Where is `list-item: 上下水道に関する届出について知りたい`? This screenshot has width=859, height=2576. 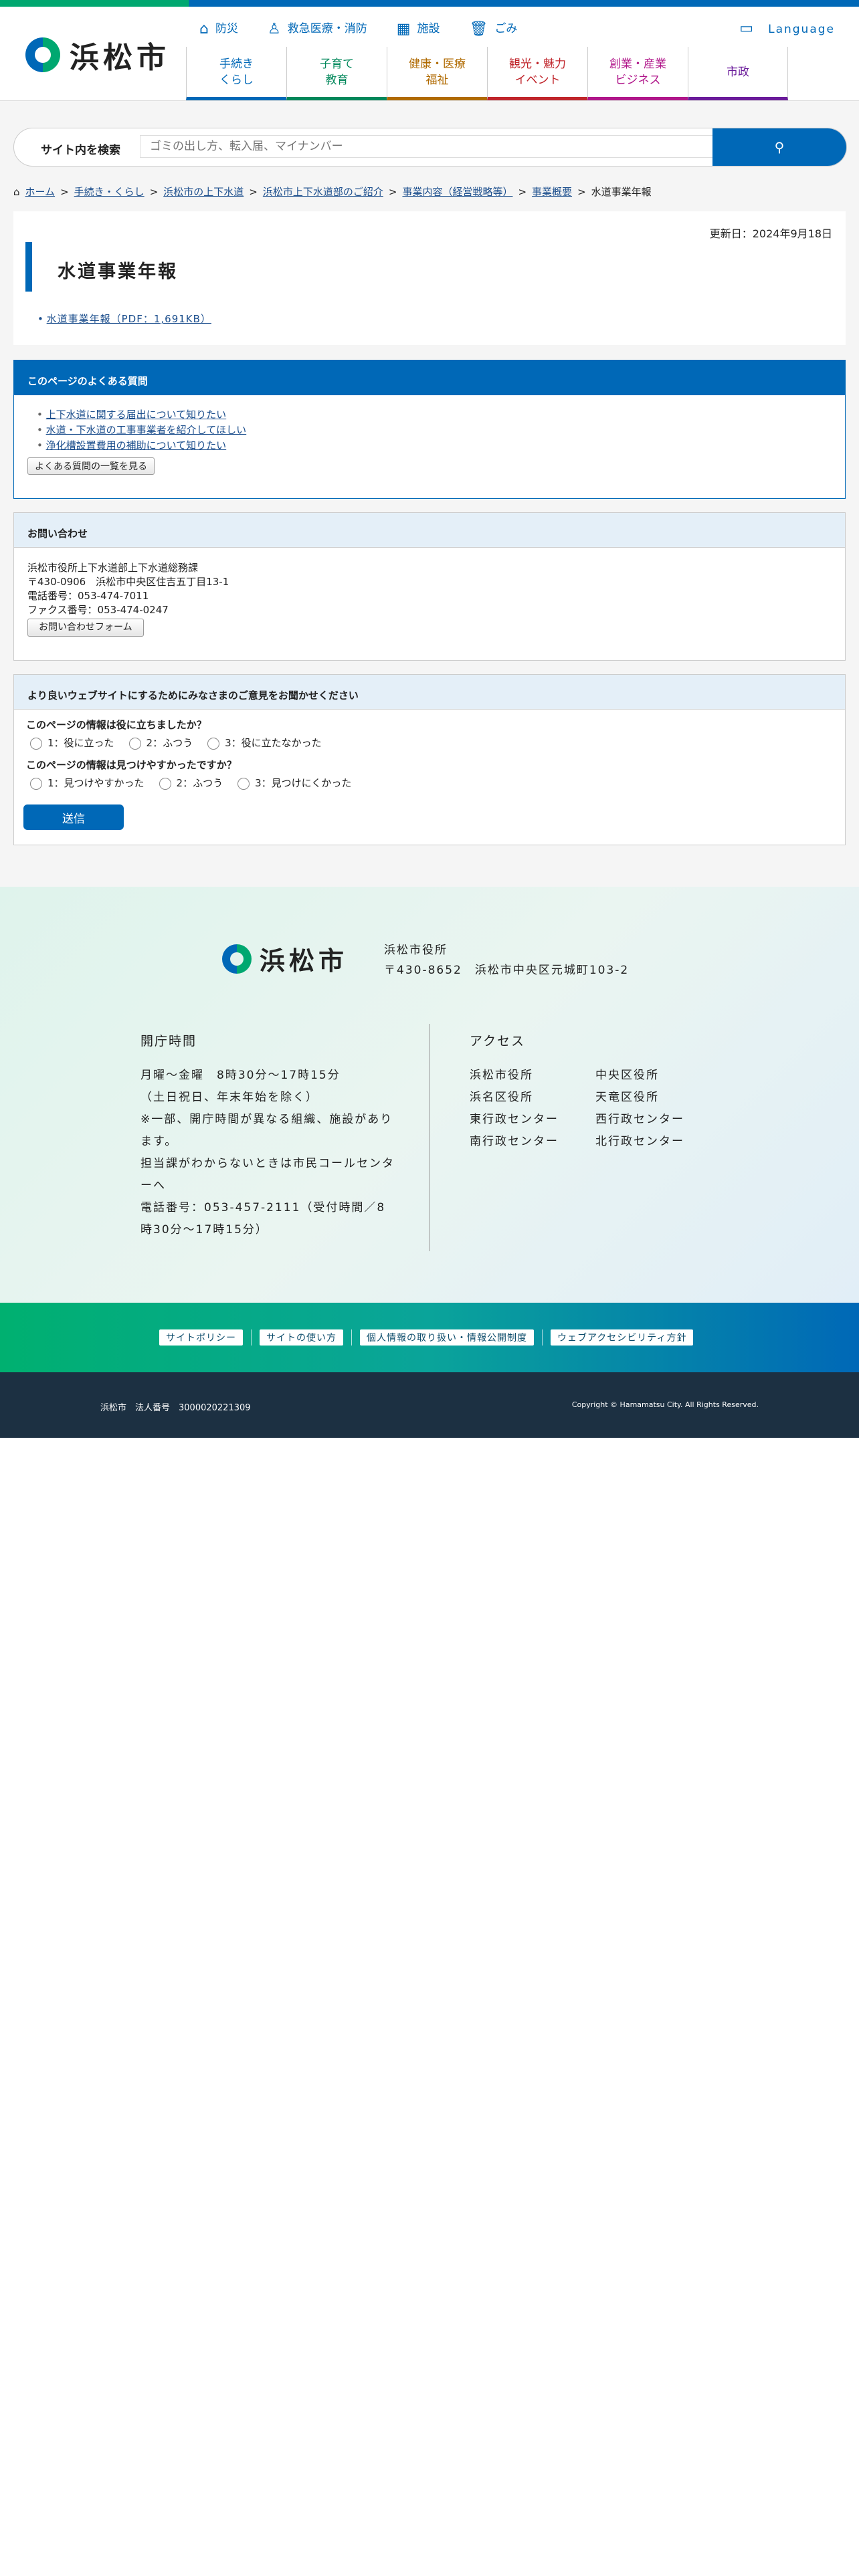
list-item: 上下水道に関する届出について知りたい is located at coordinates (441, 415).